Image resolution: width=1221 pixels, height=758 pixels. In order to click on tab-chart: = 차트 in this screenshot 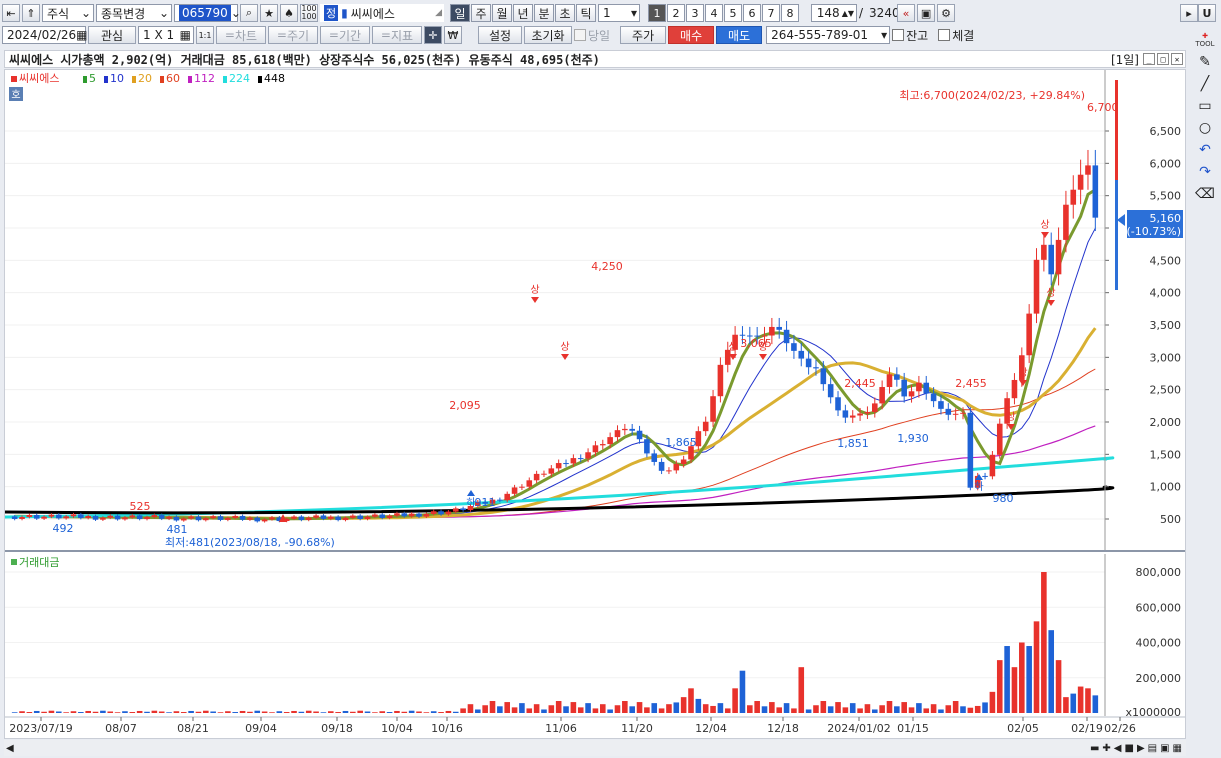, I will do `click(241, 35)`.